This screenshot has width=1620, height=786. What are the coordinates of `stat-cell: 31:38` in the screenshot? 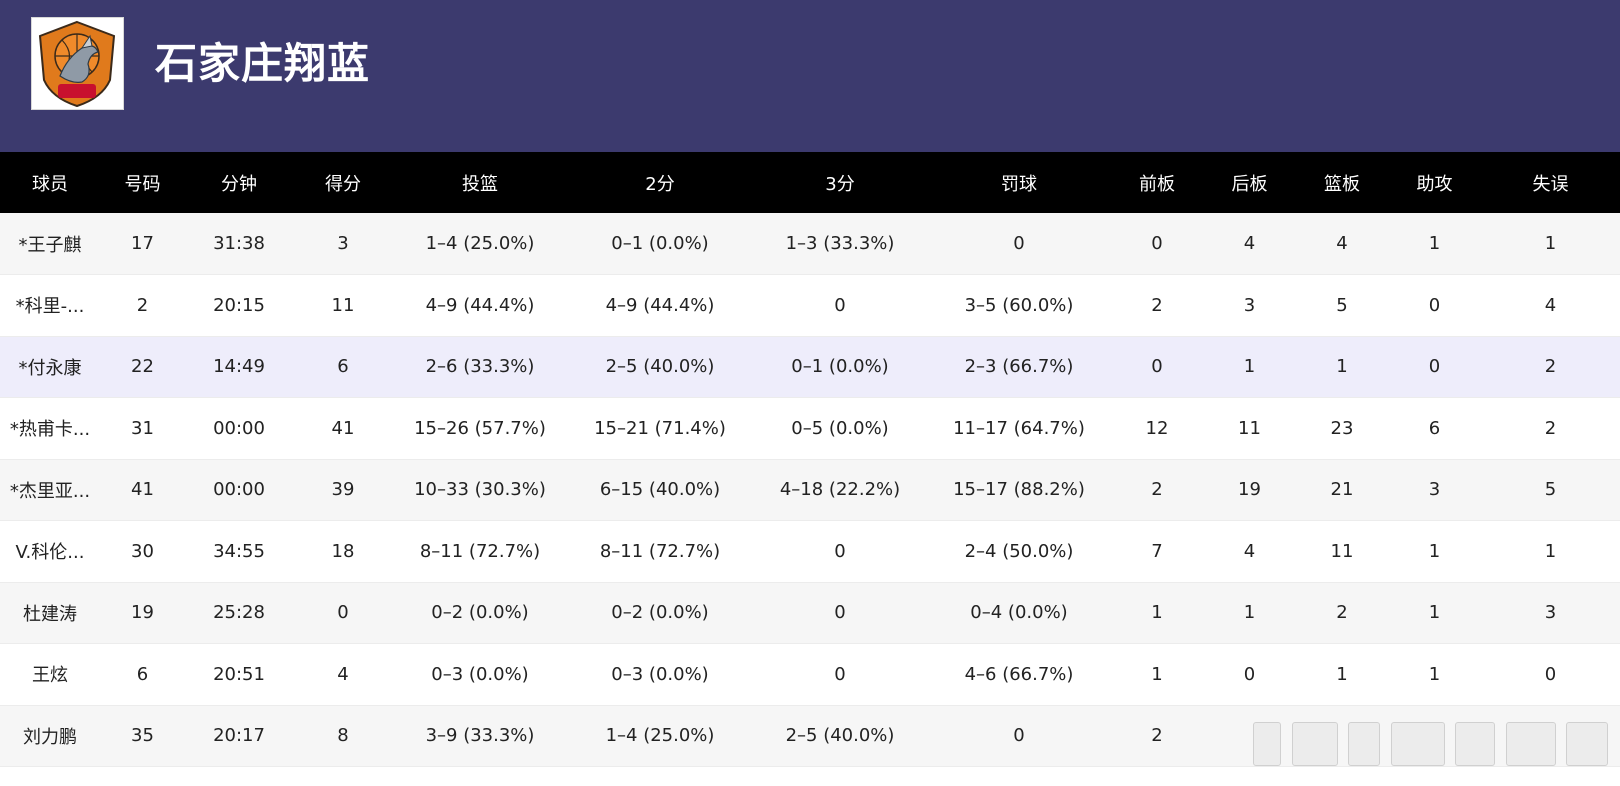 It's located at (239, 244).